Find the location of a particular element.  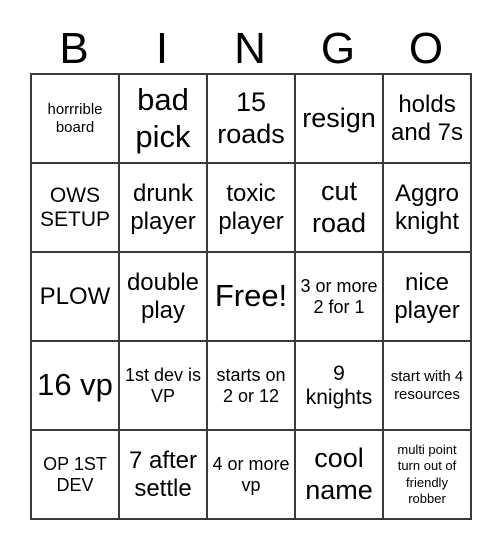

bingo-header-letter-g: G is located at coordinates (338, 48).